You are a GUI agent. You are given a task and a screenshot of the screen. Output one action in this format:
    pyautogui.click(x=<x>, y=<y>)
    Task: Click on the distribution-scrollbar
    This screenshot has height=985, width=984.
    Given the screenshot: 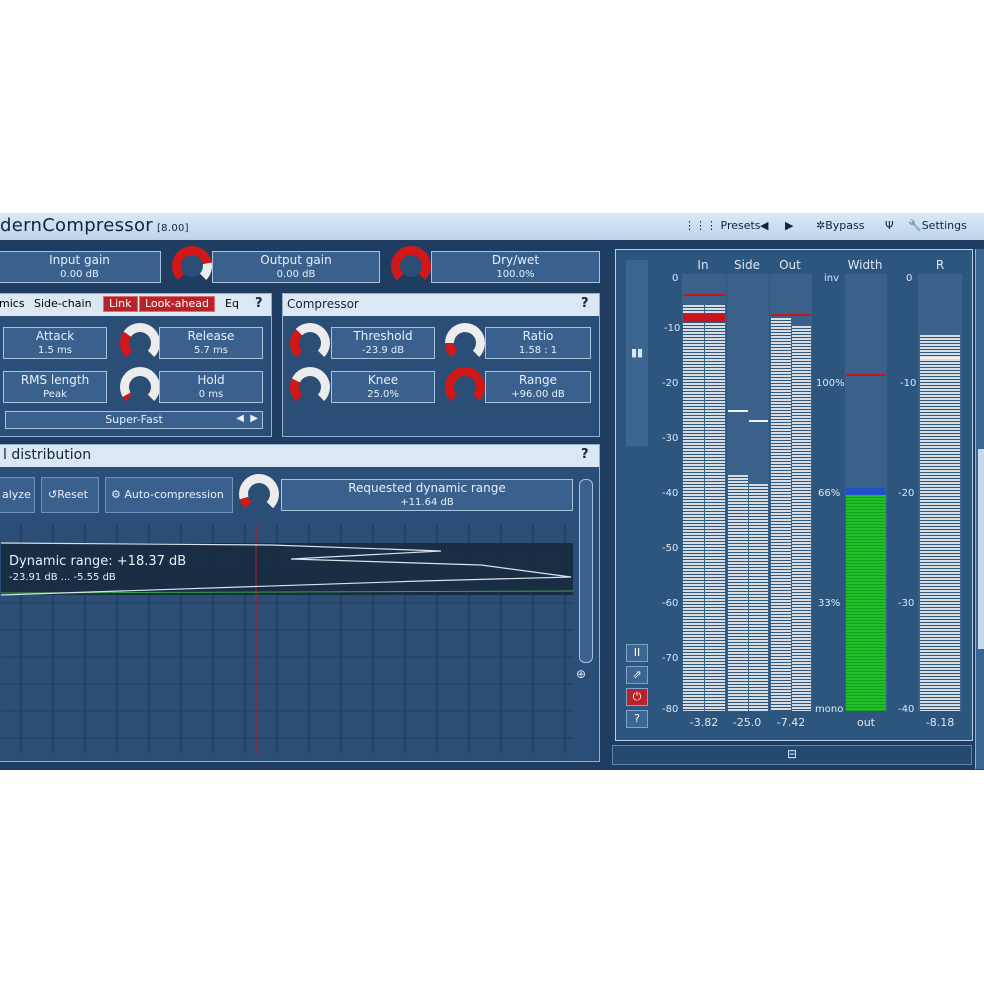 What is the action you would take?
    pyautogui.click(x=586, y=571)
    